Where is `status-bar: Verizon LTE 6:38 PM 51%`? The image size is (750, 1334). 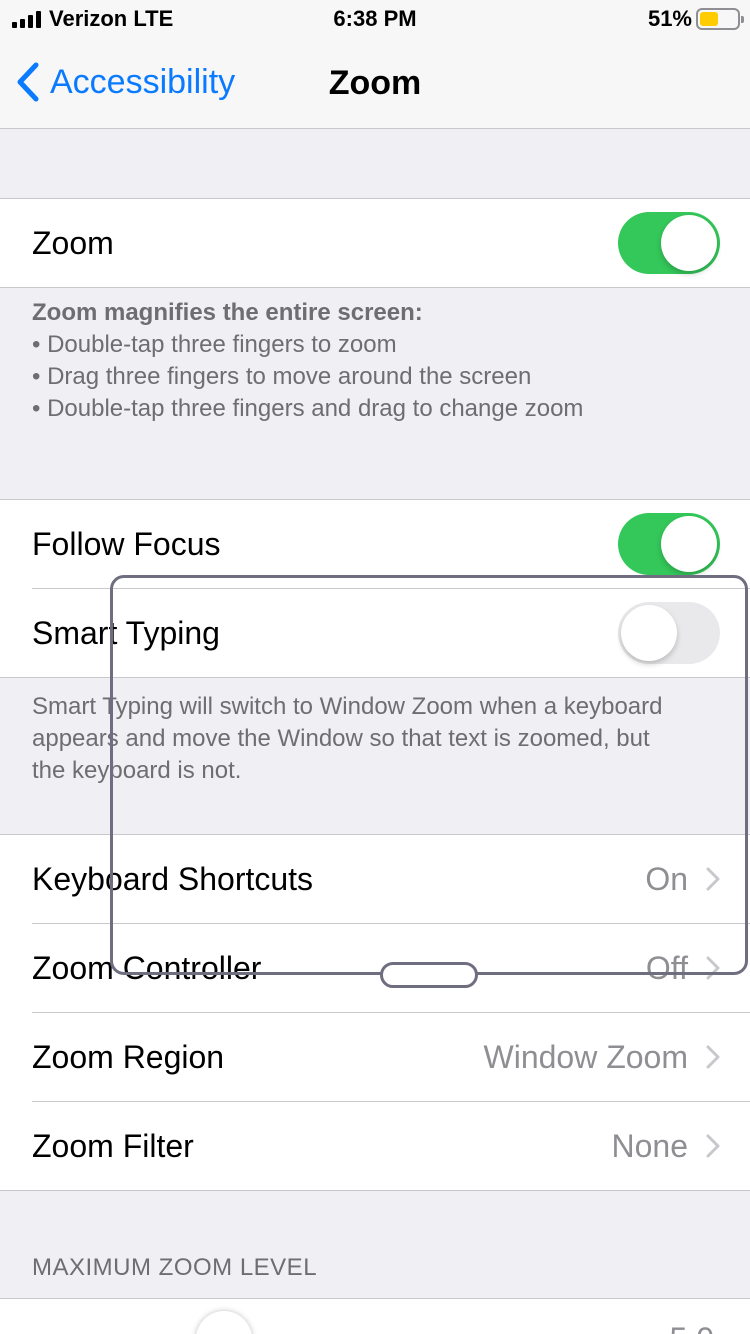
status-bar: Verizon LTE 6:38 PM 51% is located at coordinates (375, 20).